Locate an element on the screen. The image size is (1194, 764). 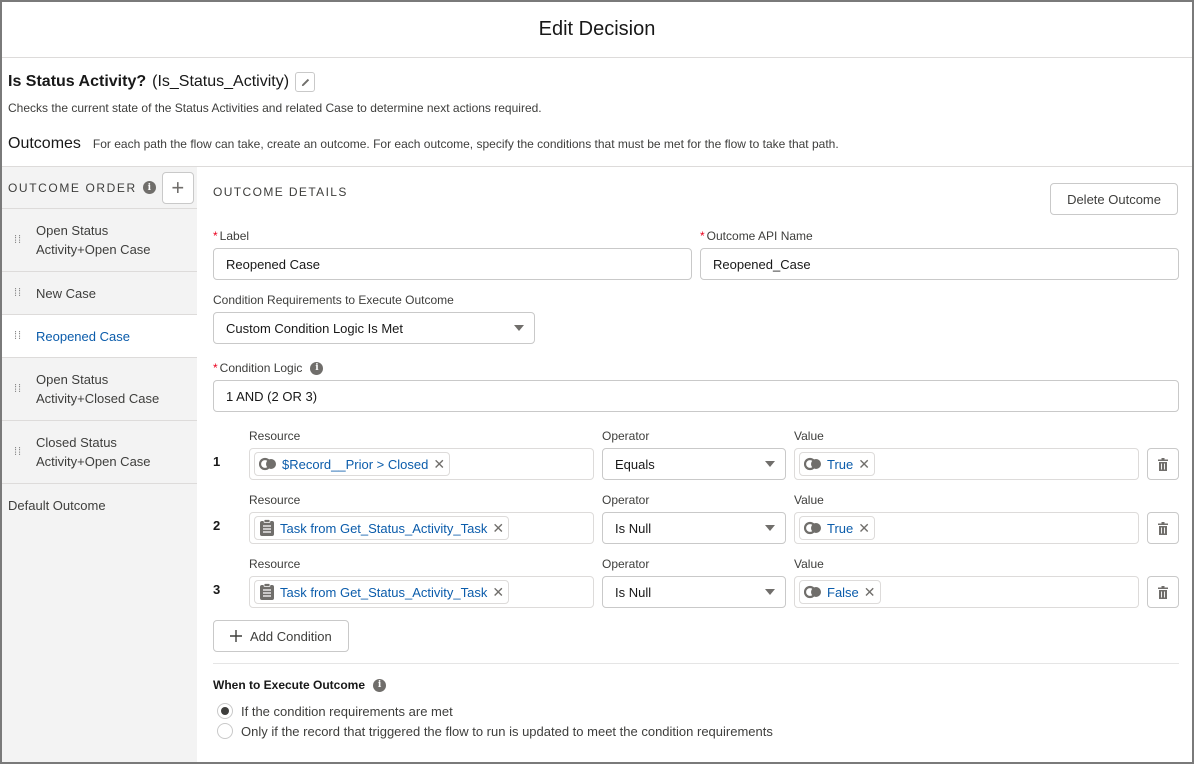
value-text: False is located at coordinates (843, 592).